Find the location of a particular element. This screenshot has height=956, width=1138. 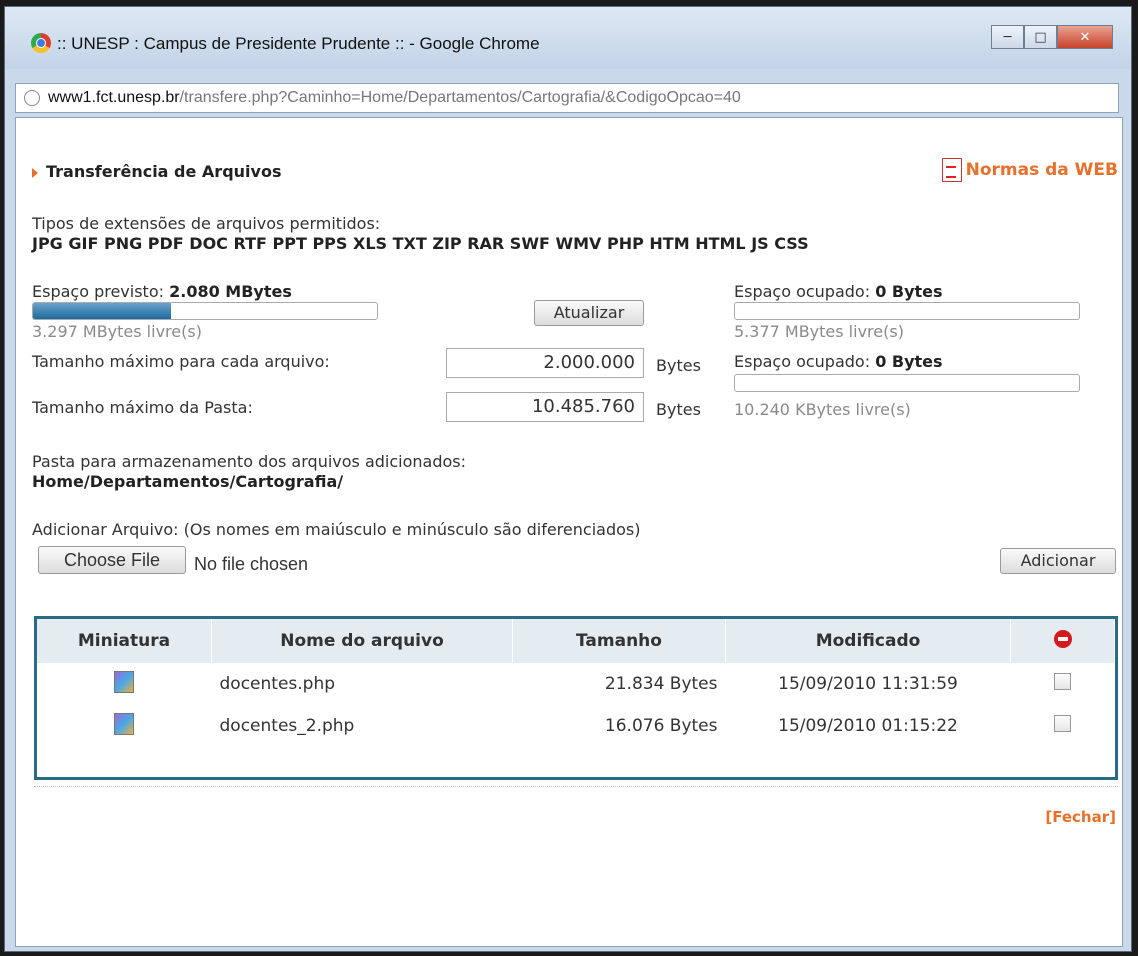

column-header-miniatura: Miniatura is located at coordinates (124, 641).